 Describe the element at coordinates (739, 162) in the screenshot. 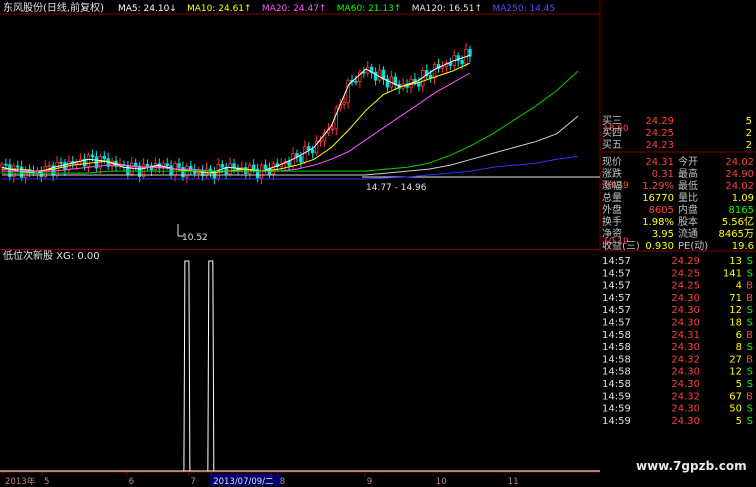

I see `stat-value: 24.02` at that location.